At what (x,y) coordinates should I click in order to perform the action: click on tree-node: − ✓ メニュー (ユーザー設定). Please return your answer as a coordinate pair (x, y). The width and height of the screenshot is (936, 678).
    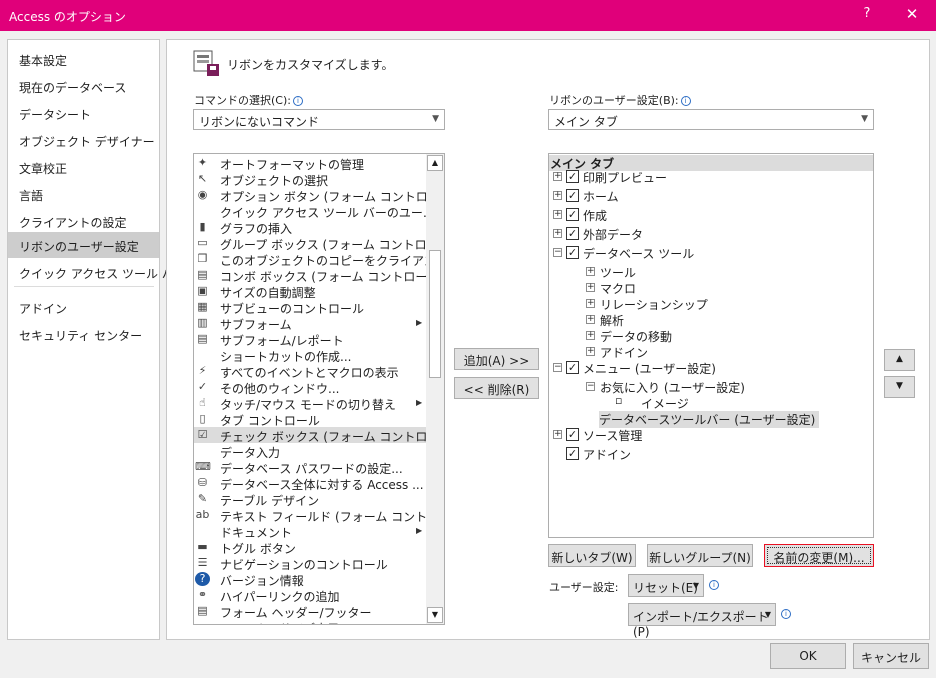
    Looking at the image, I should click on (711, 368).